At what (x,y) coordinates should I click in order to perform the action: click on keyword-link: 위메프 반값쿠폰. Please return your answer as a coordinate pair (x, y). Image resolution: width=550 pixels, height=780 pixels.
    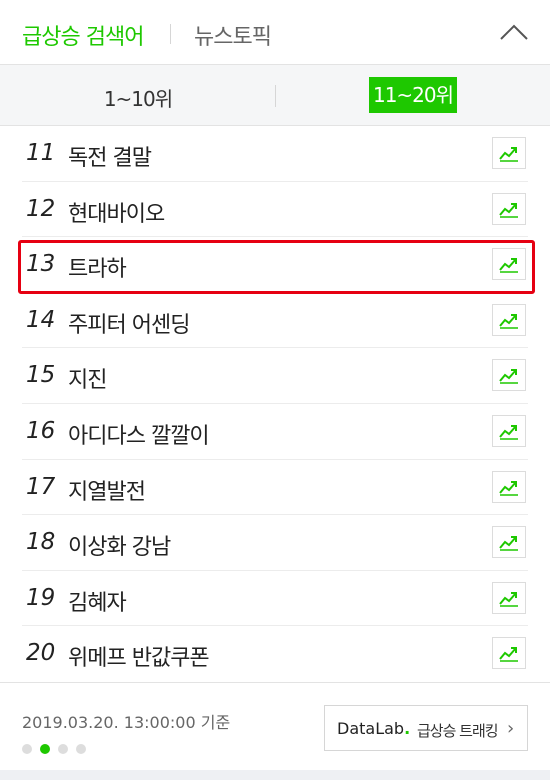
    Looking at the image, I should click on (139, 656).